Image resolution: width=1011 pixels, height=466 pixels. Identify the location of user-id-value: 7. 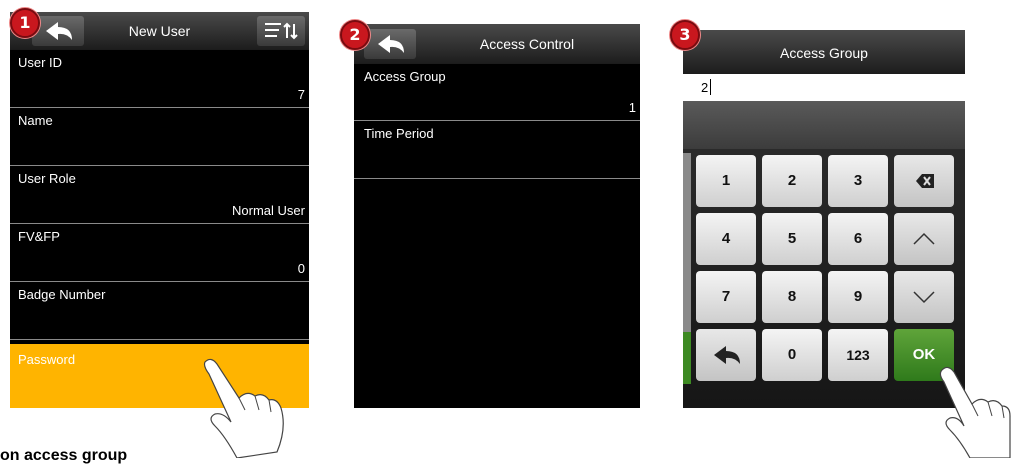
(301, 94).